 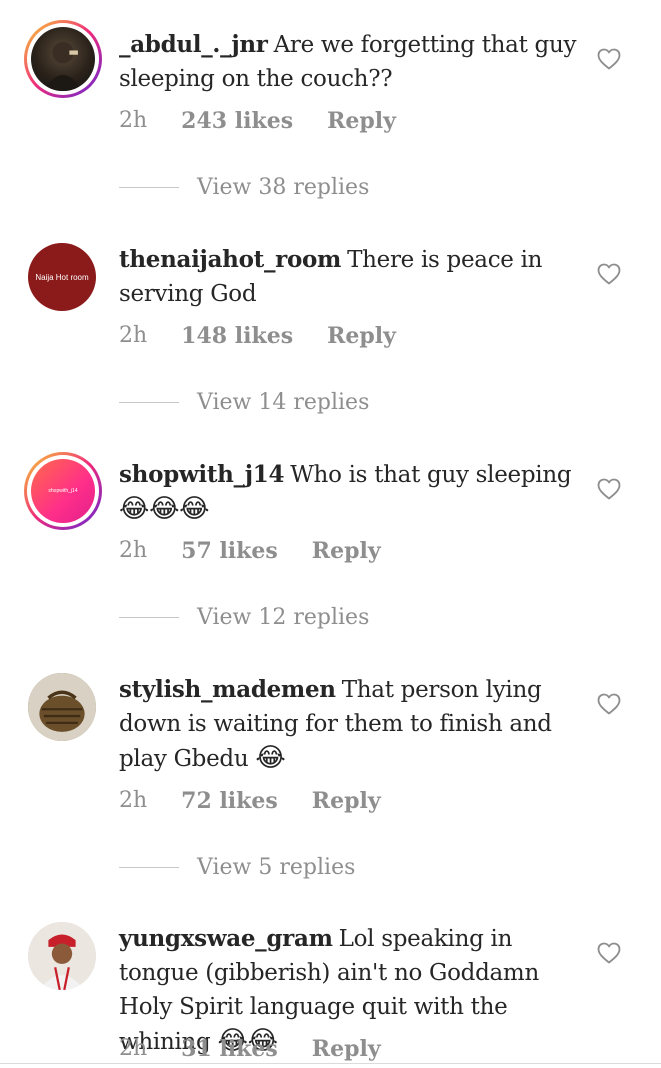 What do you see at coordinates (202, 474) in the screenshot?
I see `comment-username: shopwith_j14` at bounding box center [202, 474].